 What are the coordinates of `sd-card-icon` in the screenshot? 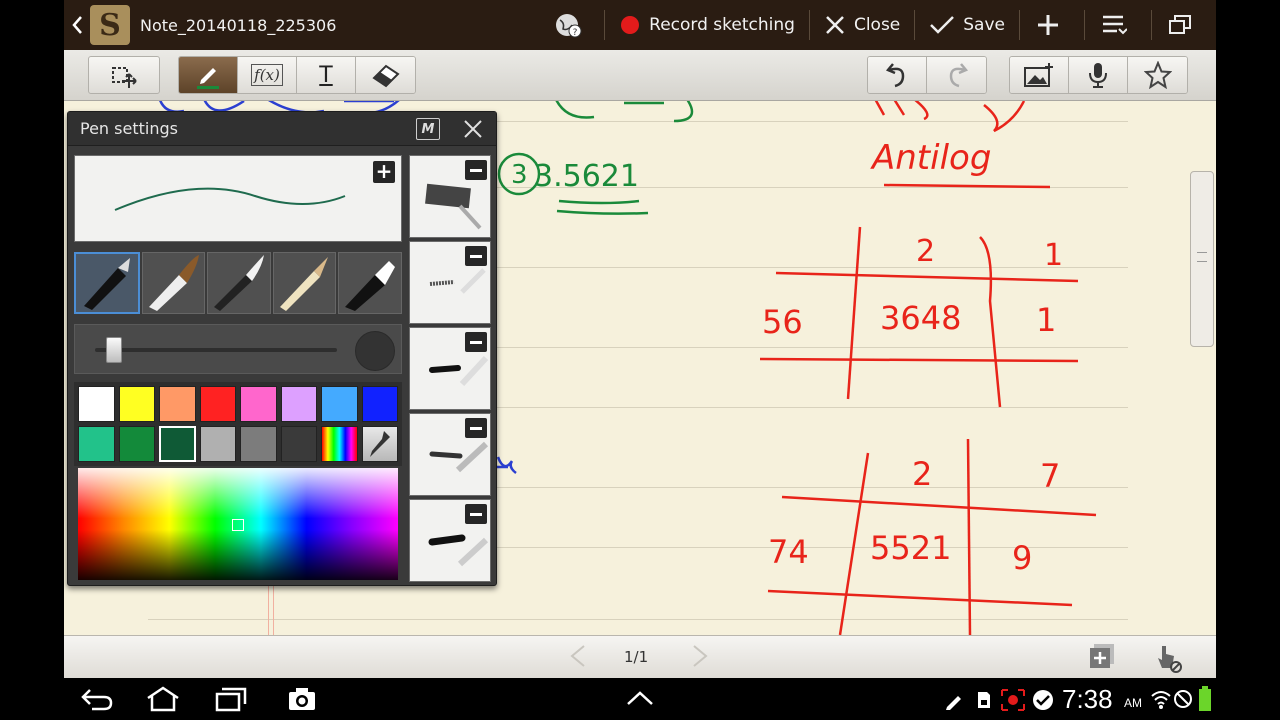 It's located at (984, 702).